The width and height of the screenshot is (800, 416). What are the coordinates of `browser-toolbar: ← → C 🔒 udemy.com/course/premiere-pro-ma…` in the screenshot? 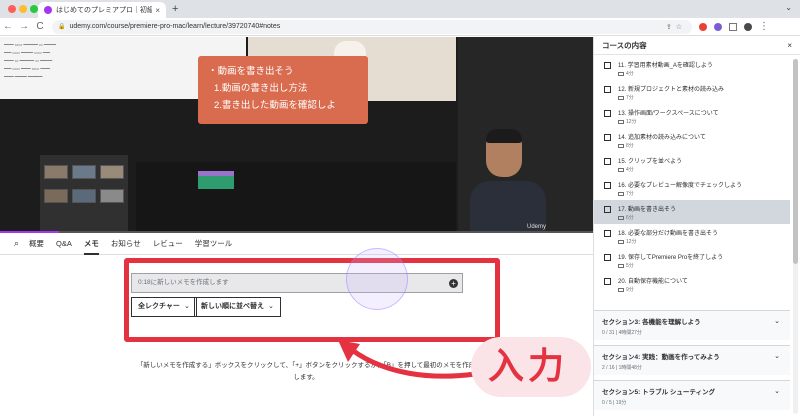 It's located at (400, 27).